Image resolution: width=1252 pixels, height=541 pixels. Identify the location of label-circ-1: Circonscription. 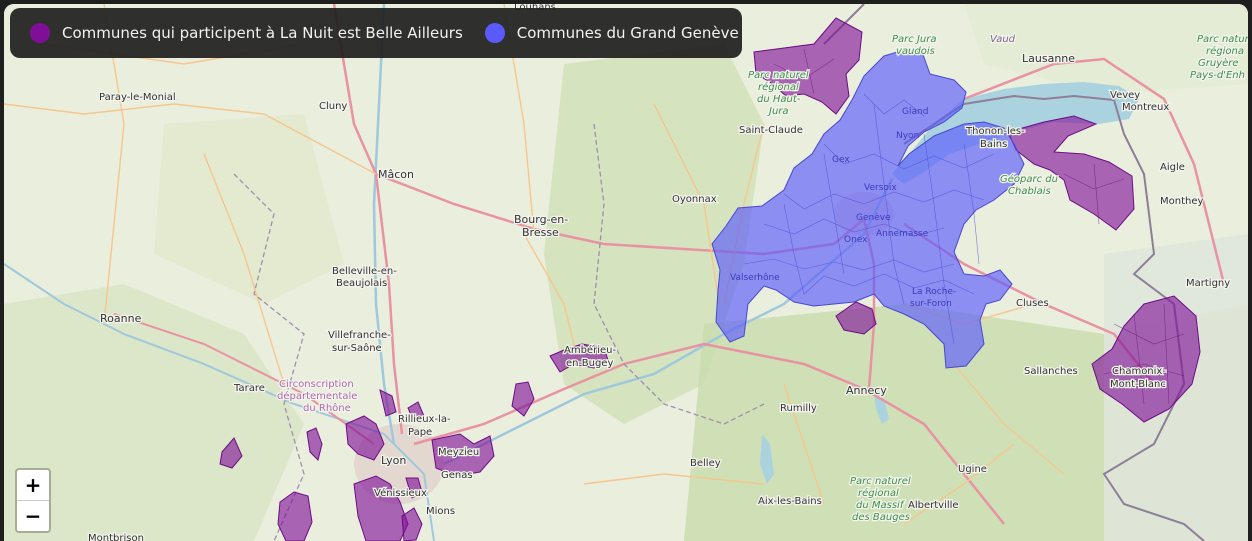
(316, 384).